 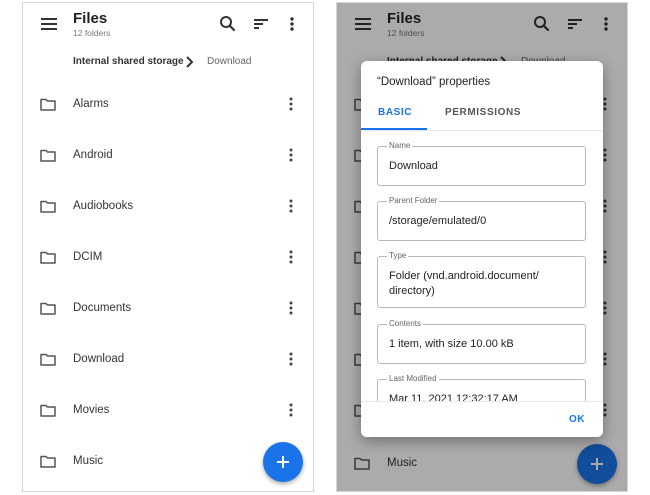 What do you see at coordinates (168, 308) in the screenshot?
I see `folder-row-documents: Documents` at bounding box center [168, 308].